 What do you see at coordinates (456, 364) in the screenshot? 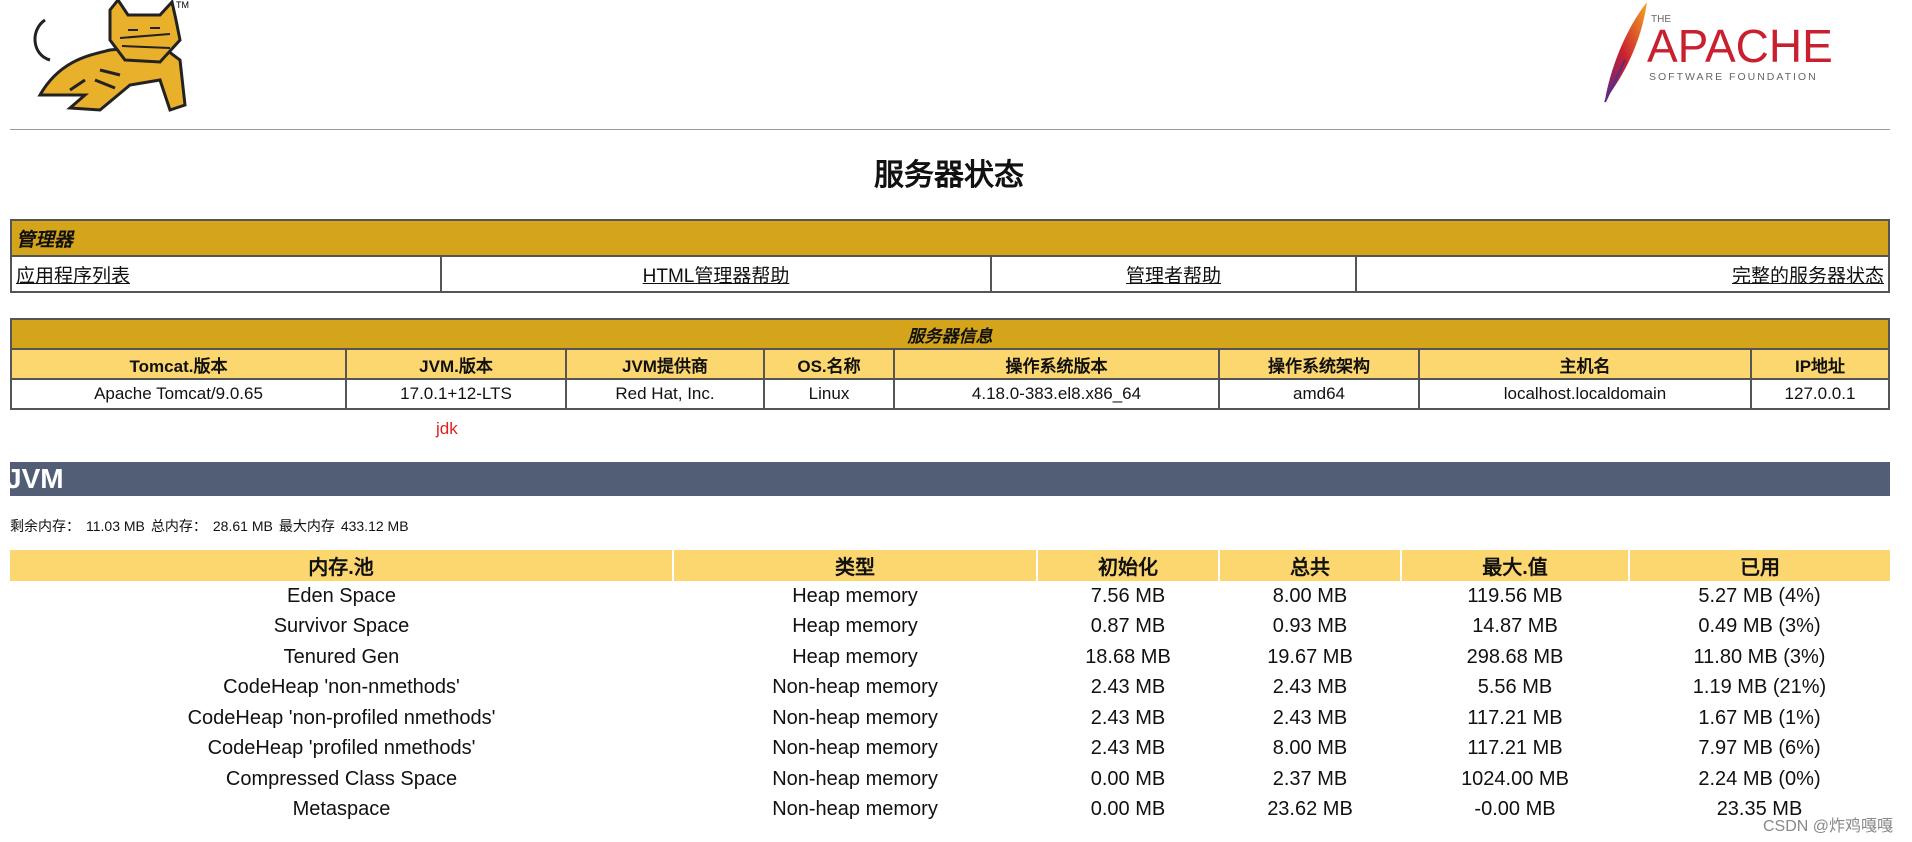
I see `server-info-header: JVM.版本` at bounding box center [456, 364].